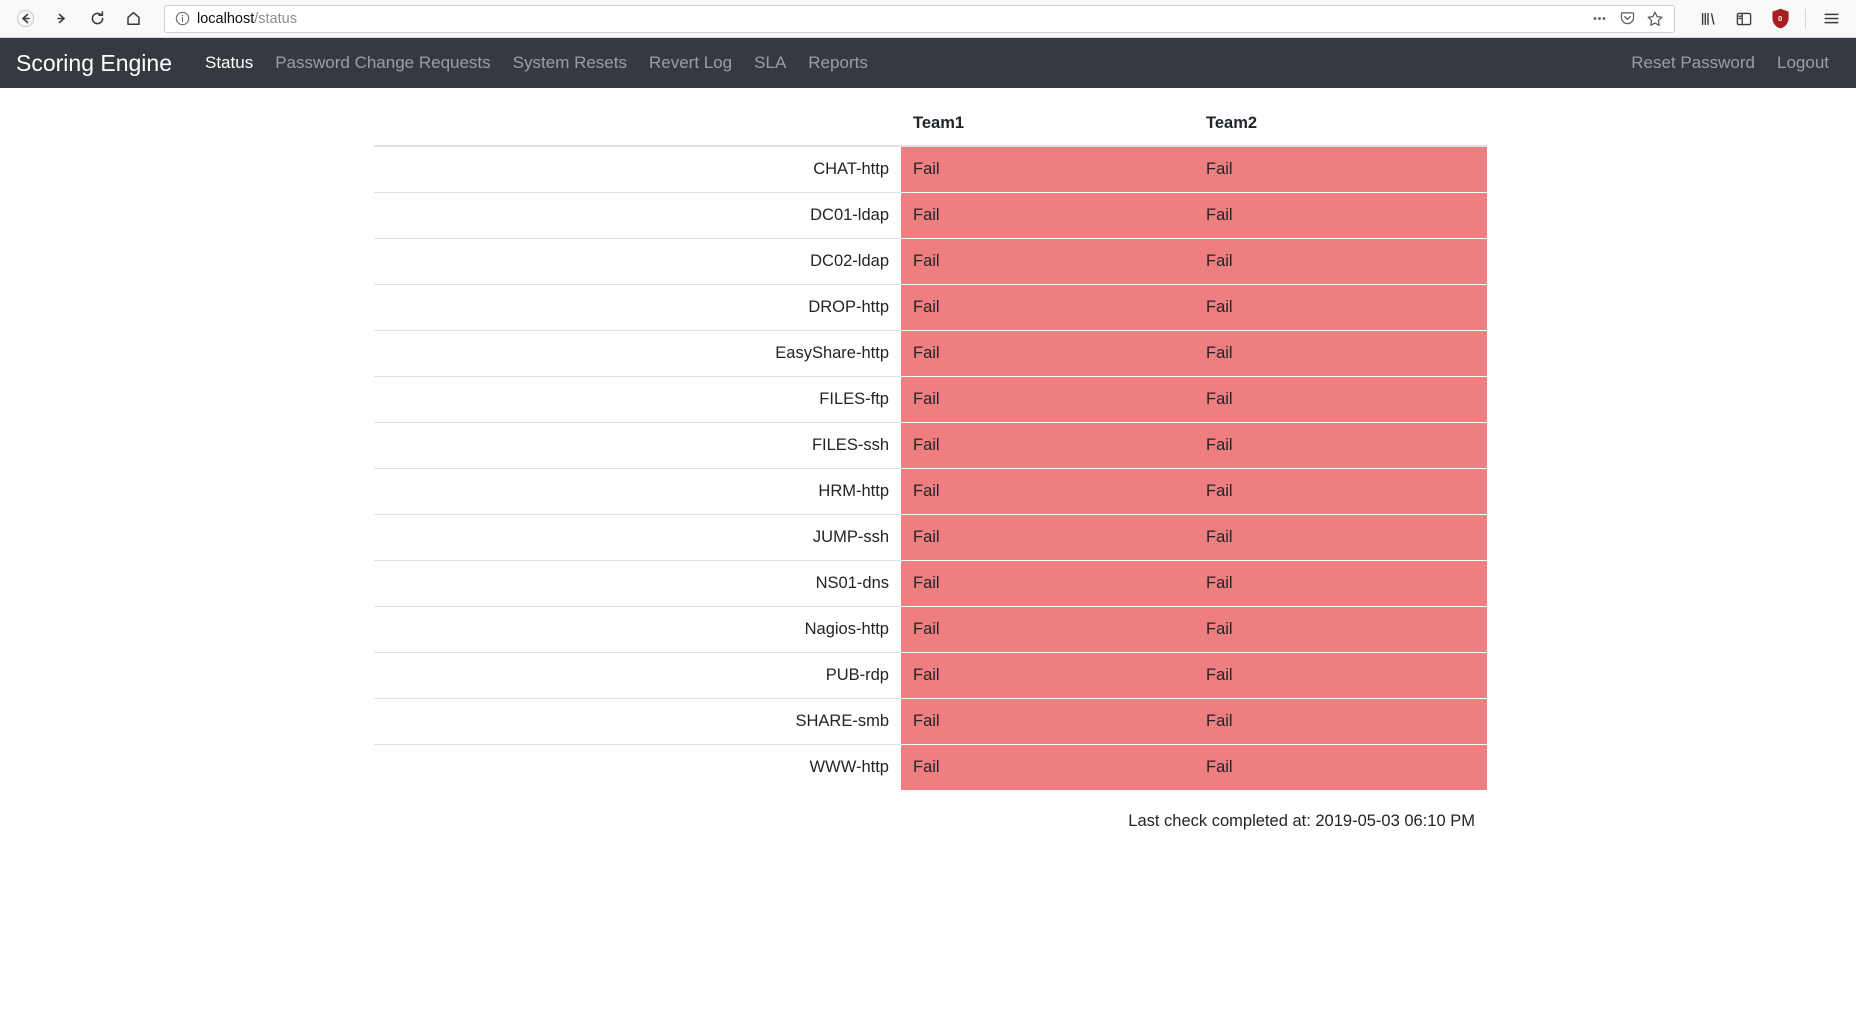 The height and width of the screenshot is (1021, 1856). What do you see at coordinates (226, 18) in the screenshot?
I see `url-host: localhost` at bounding box center [226, 18].